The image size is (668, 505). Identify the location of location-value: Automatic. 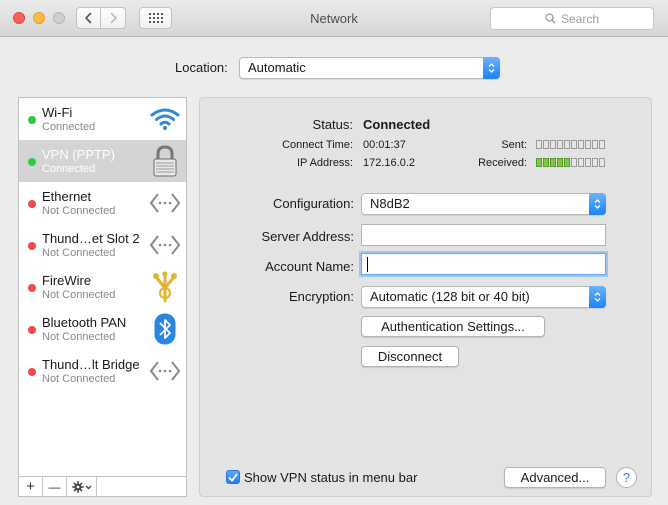
(277, 67).